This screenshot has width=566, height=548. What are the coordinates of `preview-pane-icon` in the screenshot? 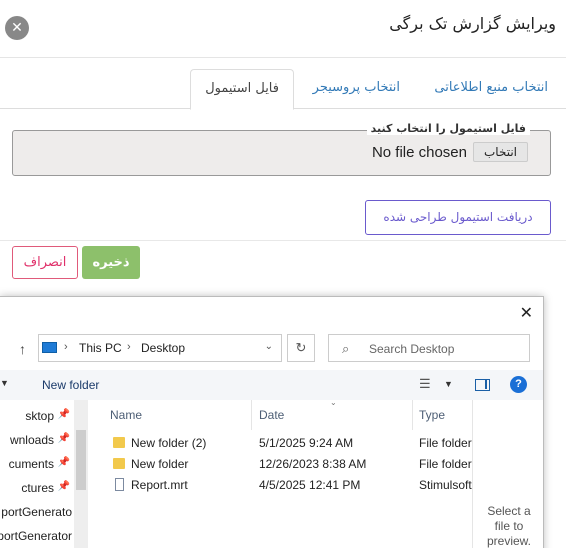 It's located at (482, 385).